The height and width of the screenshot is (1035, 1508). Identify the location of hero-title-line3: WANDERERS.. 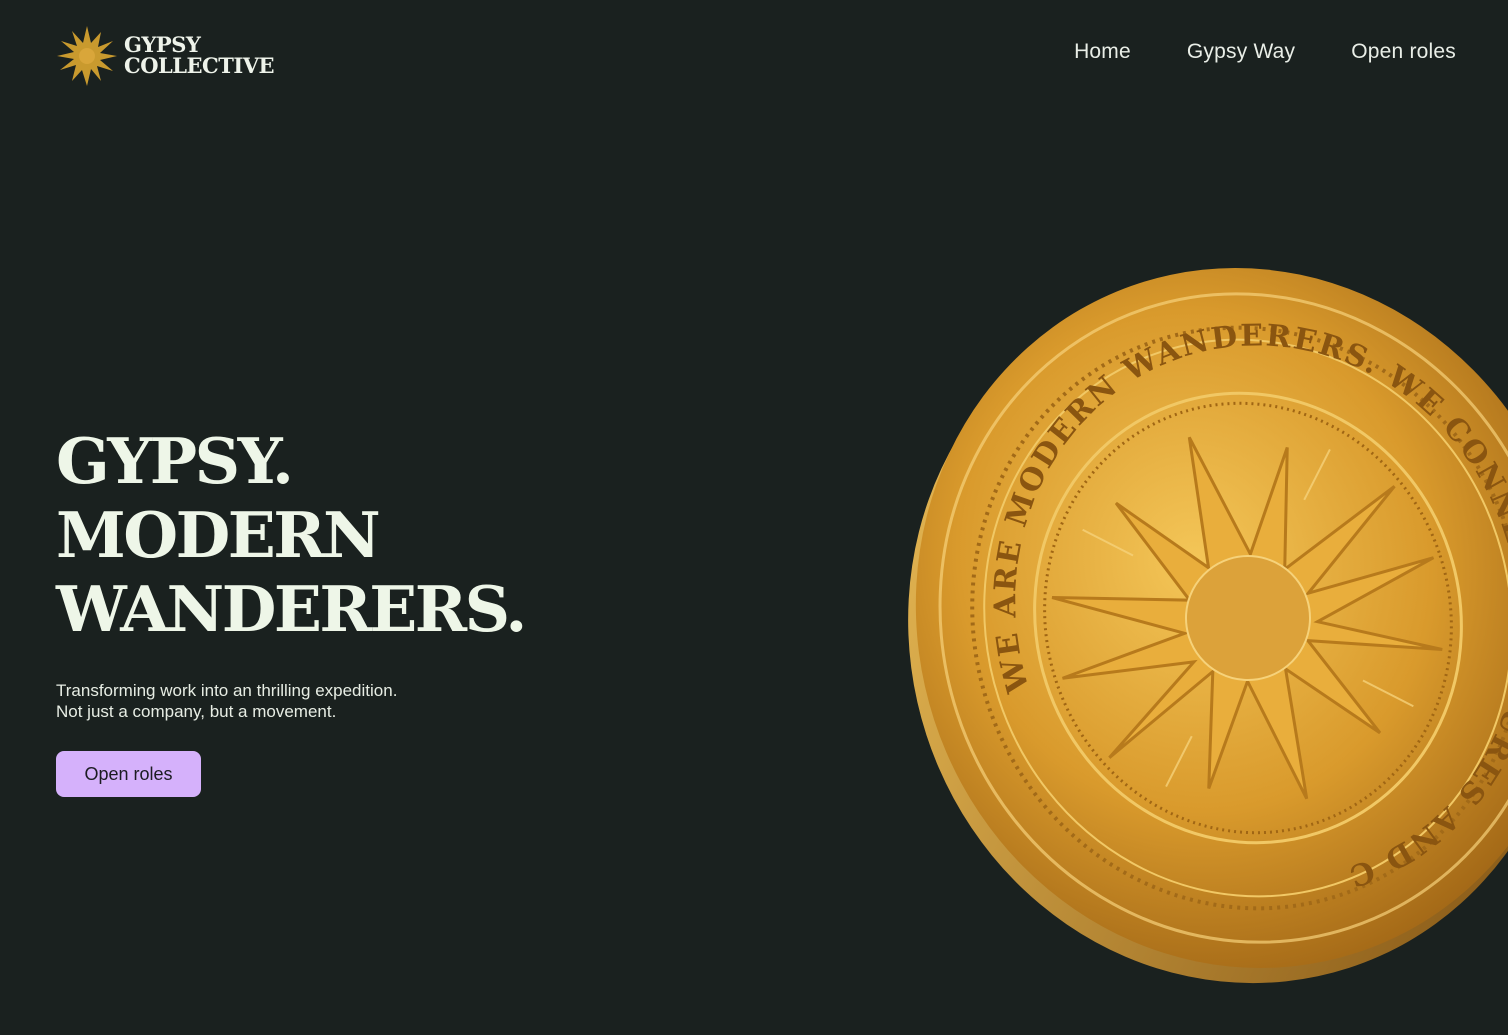
(291, 609).